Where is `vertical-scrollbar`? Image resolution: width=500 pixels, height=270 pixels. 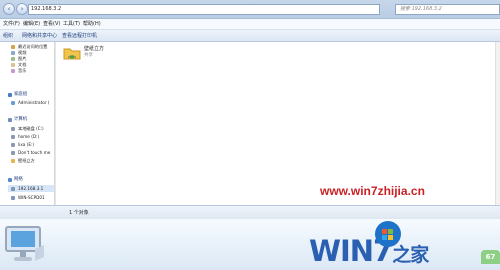
vertical-scrollbar is located at coordinates (497, 123).